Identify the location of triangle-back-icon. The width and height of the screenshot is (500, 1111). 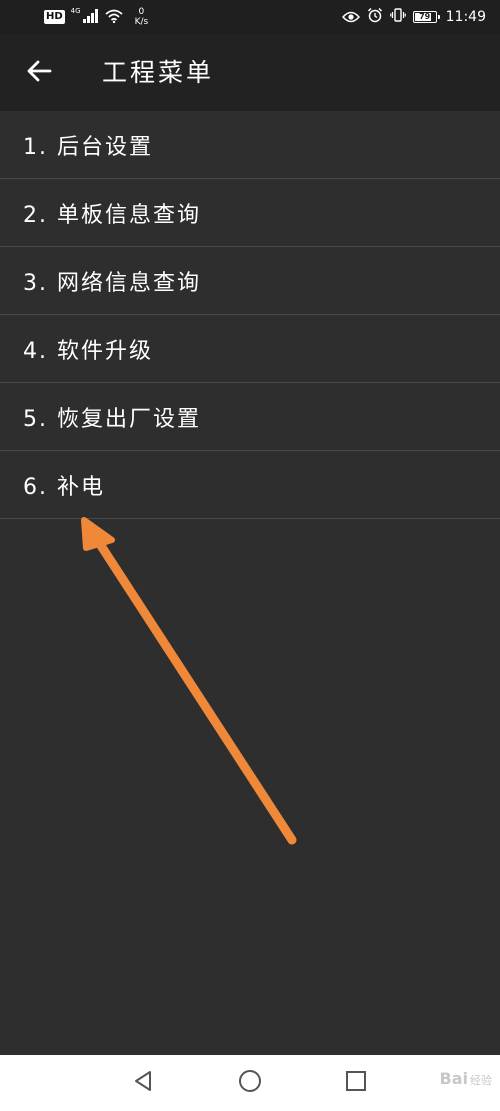
(143, 1083).